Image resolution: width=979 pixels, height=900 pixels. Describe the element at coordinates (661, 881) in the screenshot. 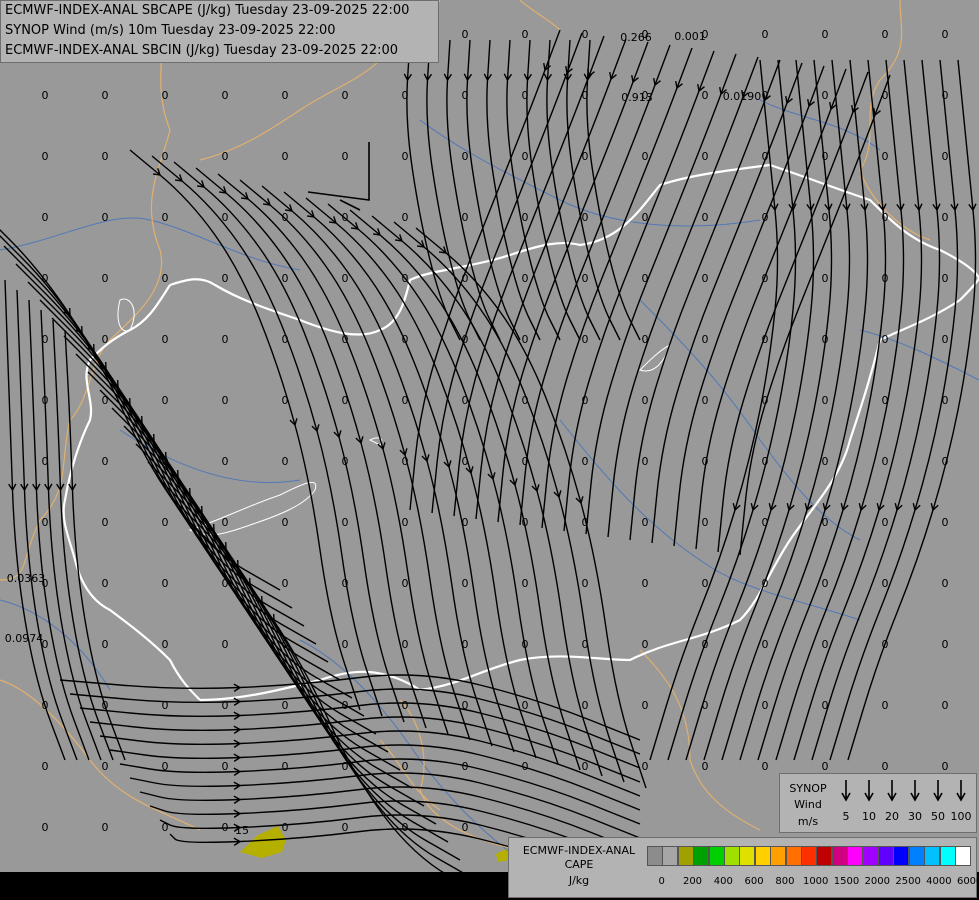

I see `cape-tick-label: 0` at that location.